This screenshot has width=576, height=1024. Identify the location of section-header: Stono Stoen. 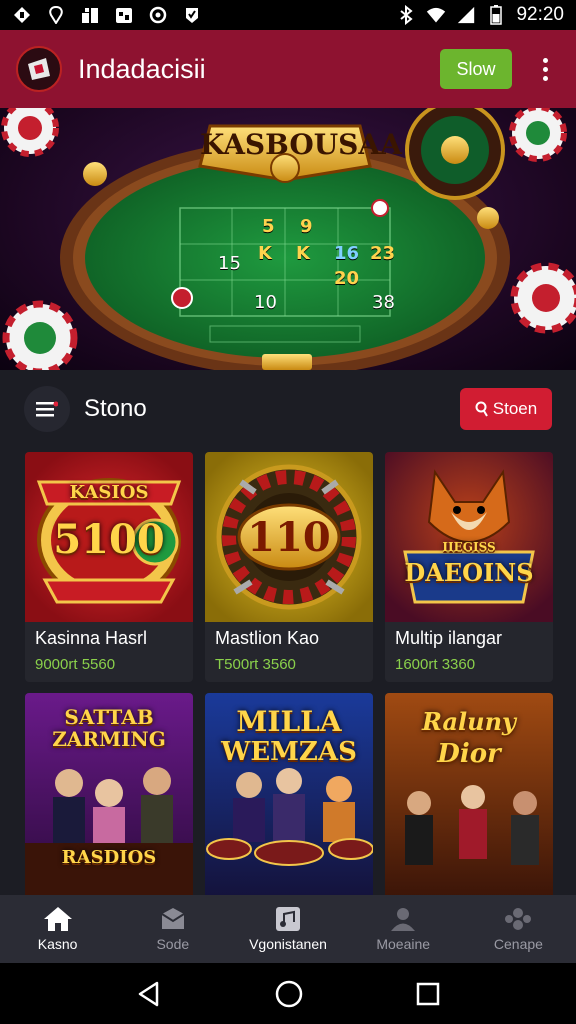
(288, 409).